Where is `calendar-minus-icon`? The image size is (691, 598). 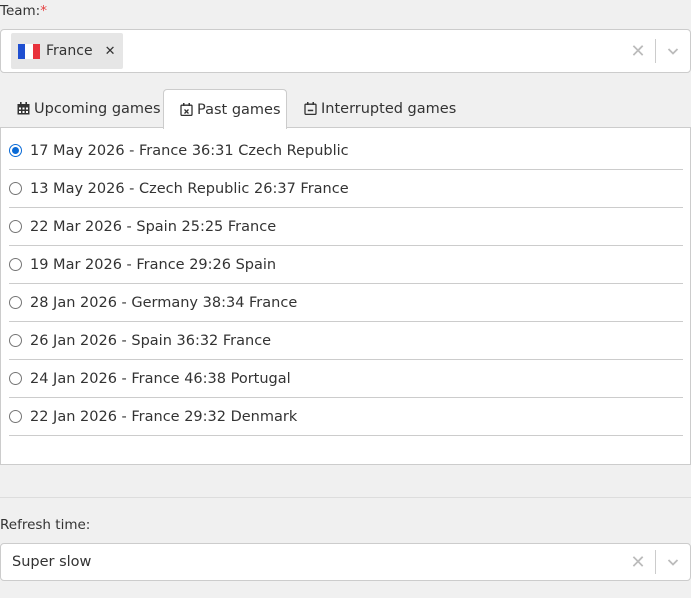
calendar-minus-icon is located at coordinates (310, 108).